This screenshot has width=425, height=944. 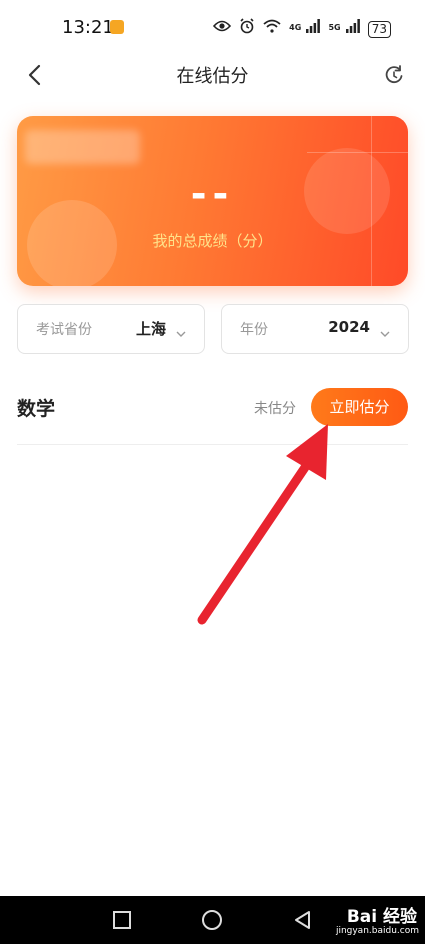 I want to click on page-title: 在线估分, so click(x=212, y=76).